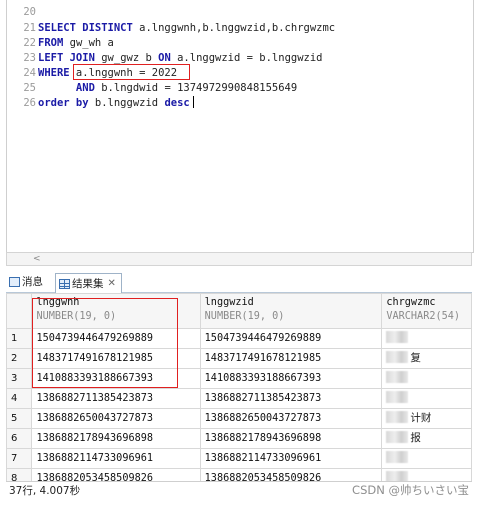 The image size is (483, 505). Describe the element at coordinates (234, 28) in the screenshot. I see `sql-text: a.lnggwnh,b.lnggwzid,b.chrgwzmc` at that location.